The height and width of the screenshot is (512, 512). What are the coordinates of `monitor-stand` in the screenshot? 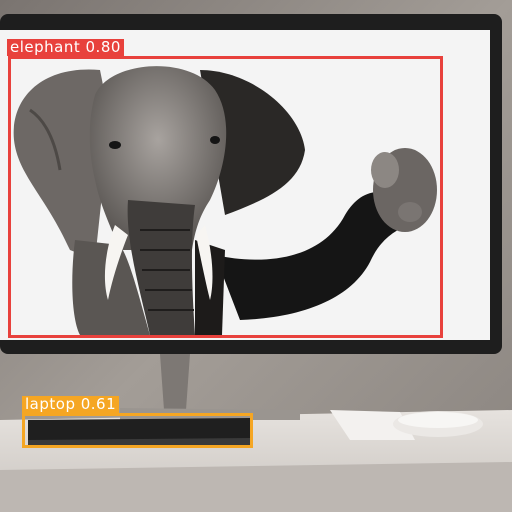 It's located at (175, 382).